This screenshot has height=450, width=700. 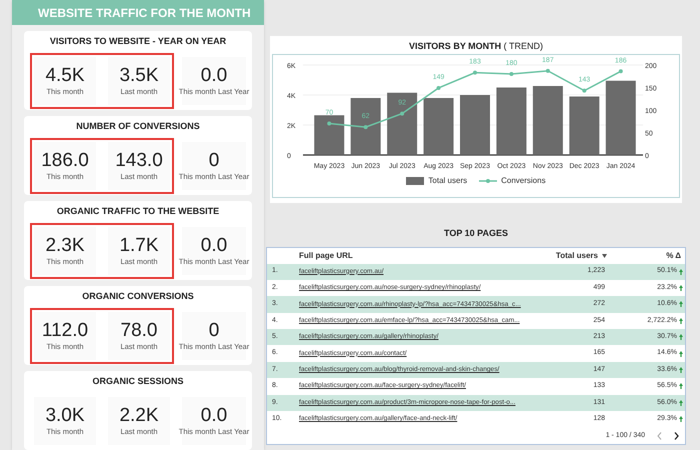 What do you see at coordinates (139, 416) in the screenshot?
I see `stat-value: 2.2K` at bounding box center [139, 416].